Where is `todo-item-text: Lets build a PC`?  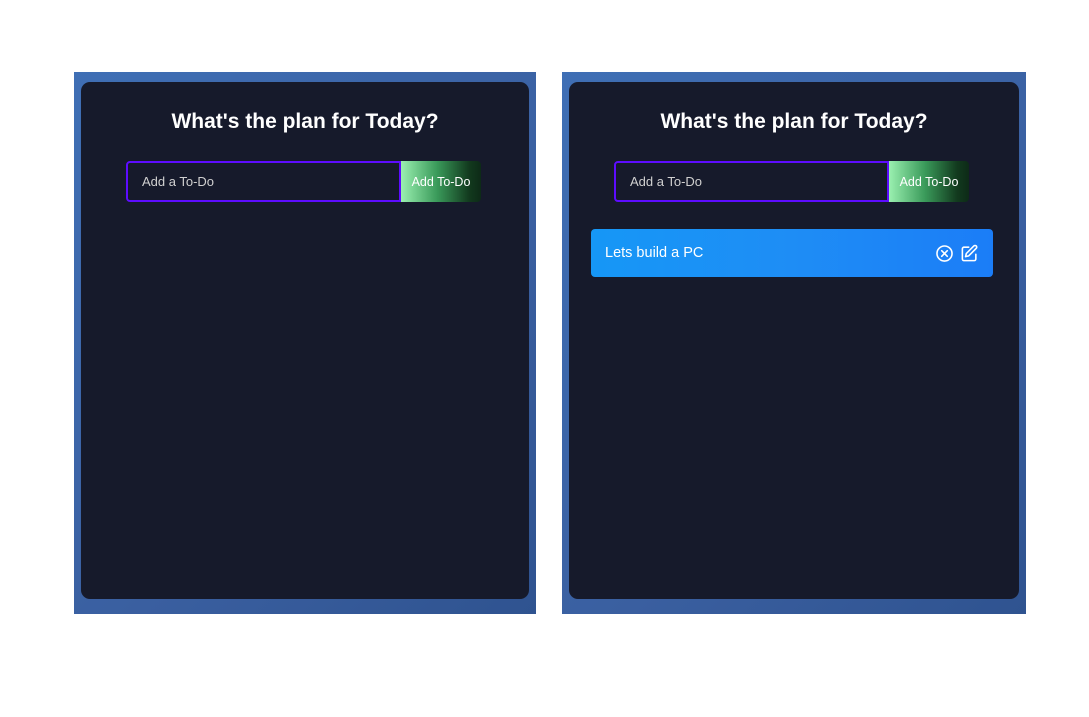
todo-item-text: Lets build a PC is located at coordinates (654, 253).